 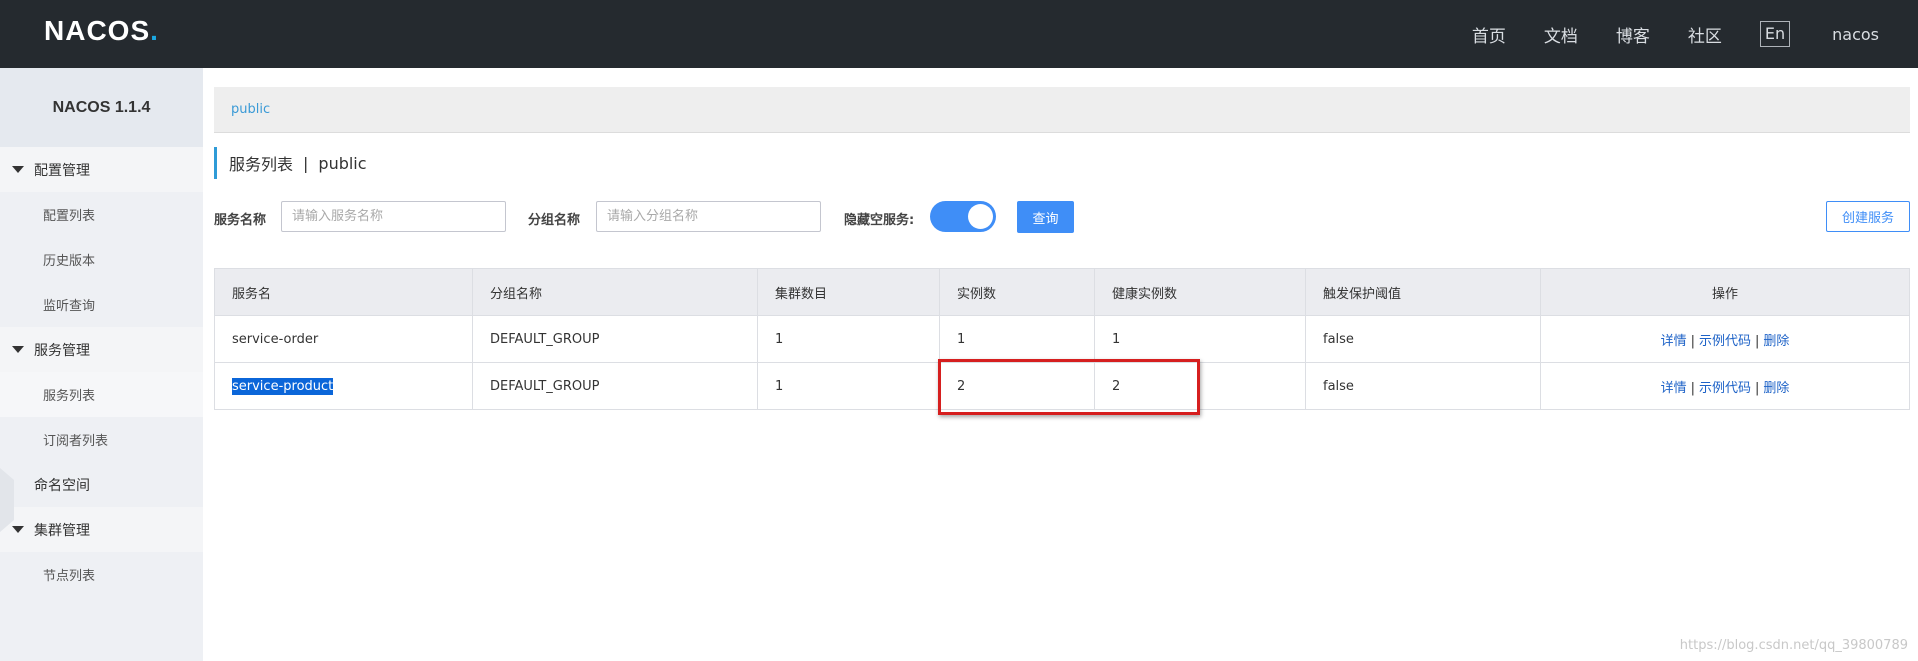 What do you see at coordinates (1868, 216) in the screenshot?
I see `create-service-button: 创建服务` at bounding box center [1868, 216].